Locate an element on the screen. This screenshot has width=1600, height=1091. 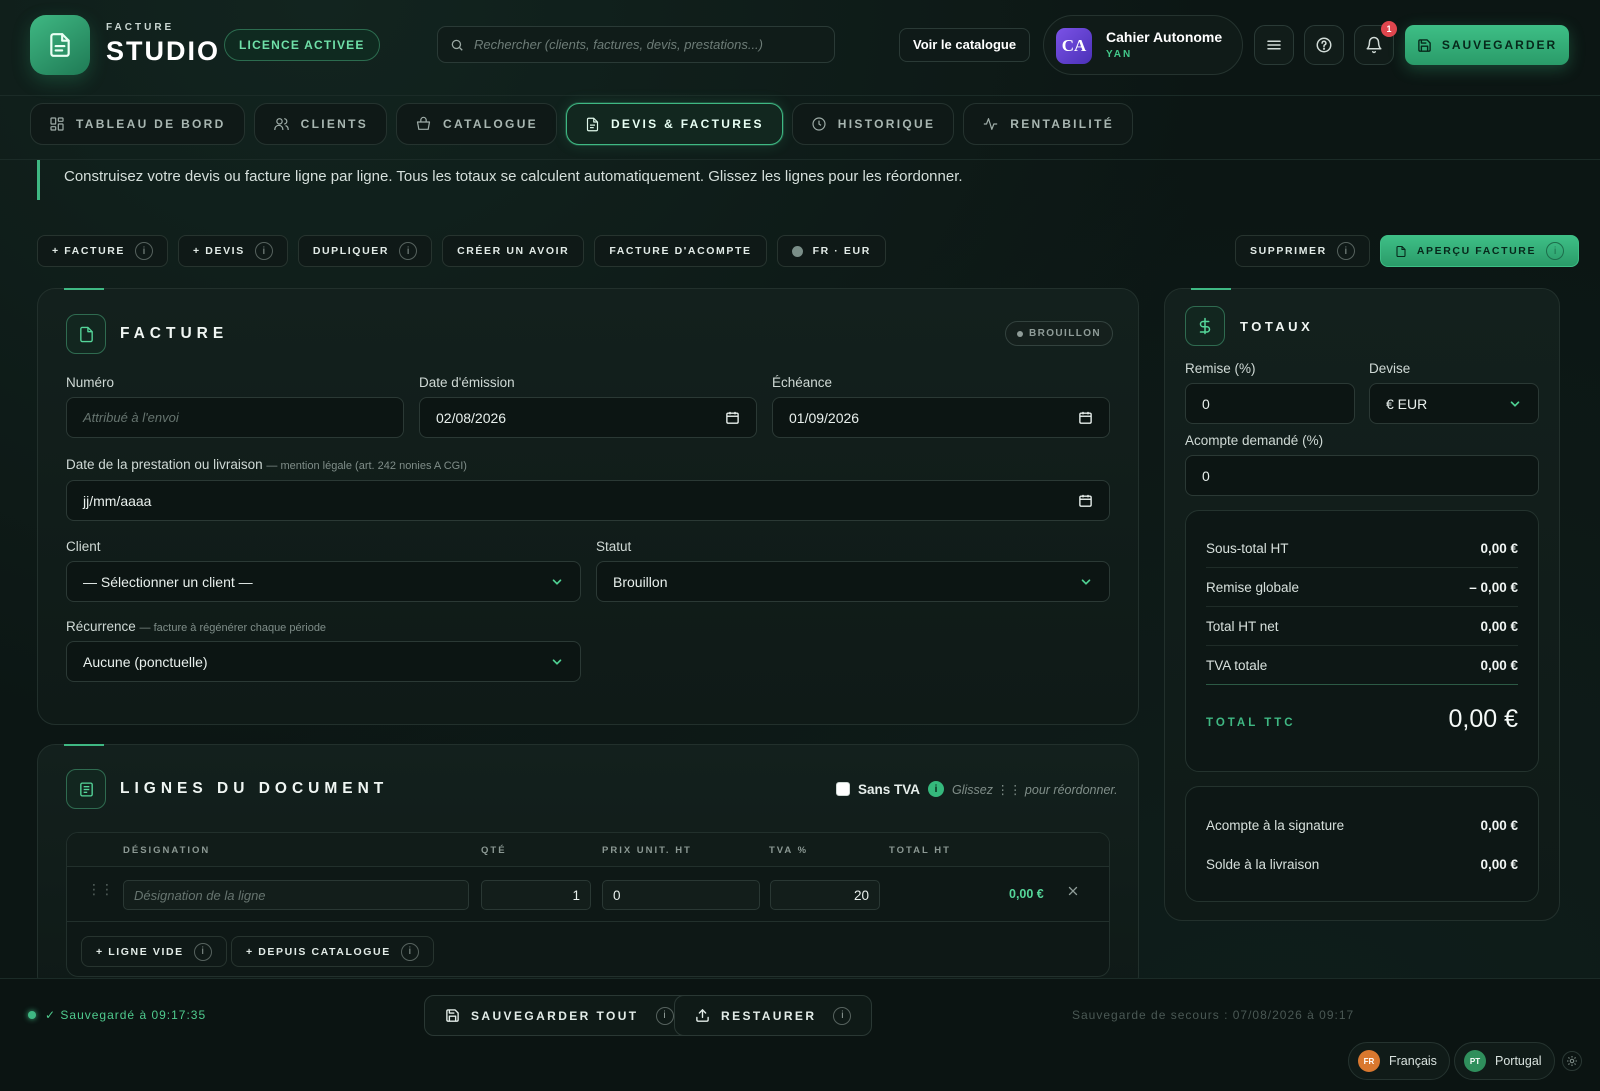
subtotal-value: 0,00 € is located at coordinates (1499, 548).